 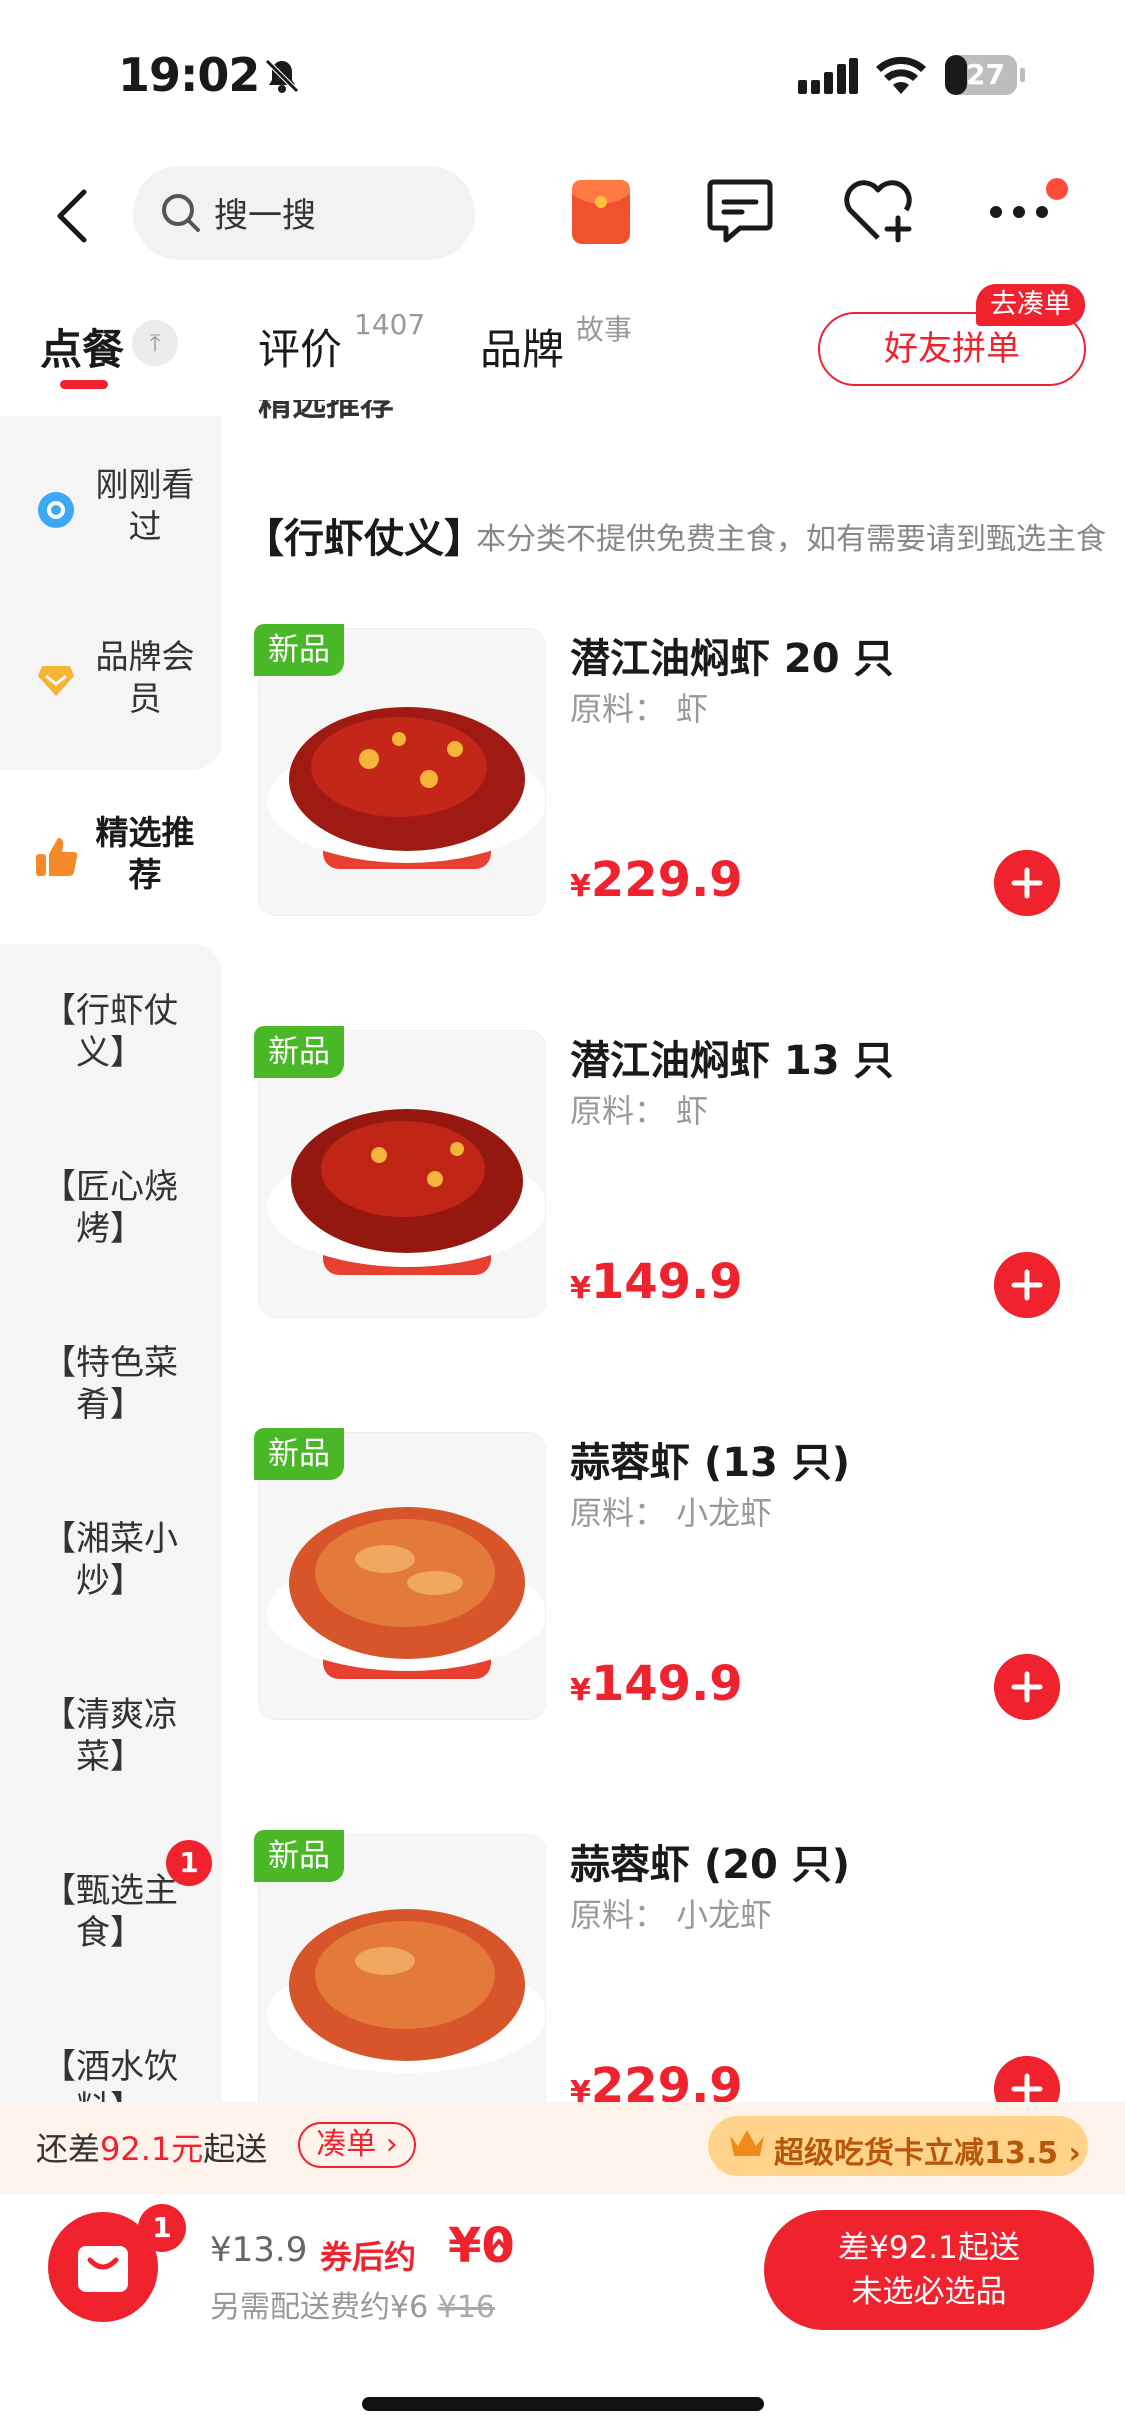 What do you see at coordinates (732, 655) in the screenshot?
I see `product-name: 潜江油焖虾 20 只` at bounding box center [732, 655].